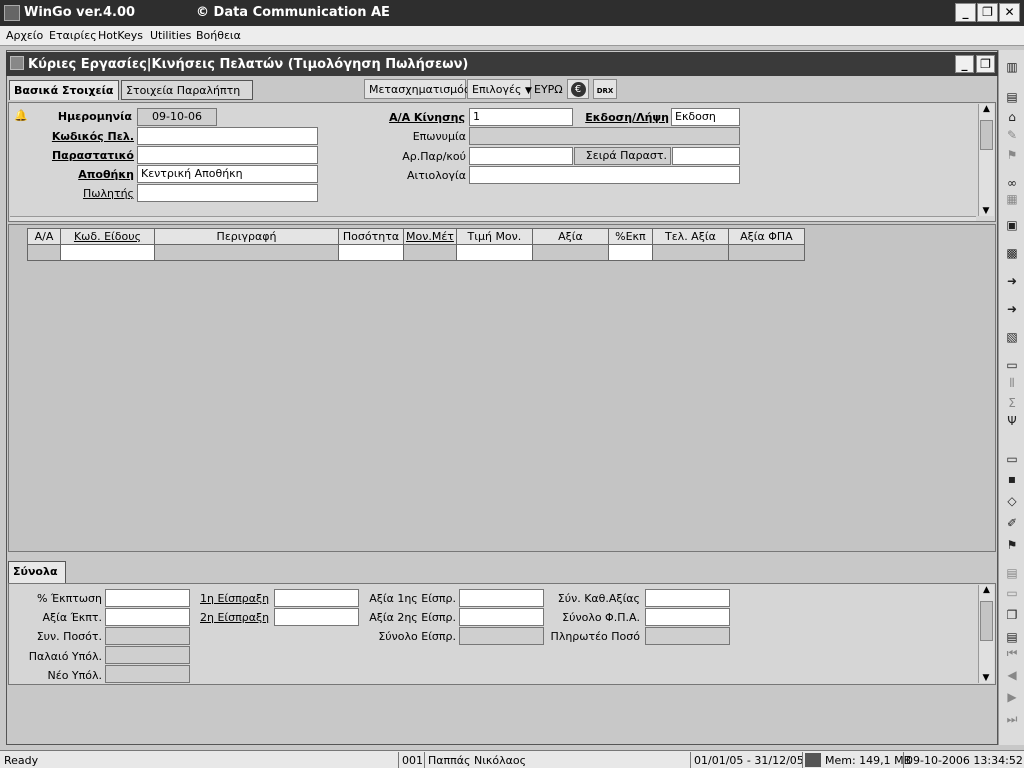  What do you see at coordinates (604, 175) in the screenshot?
I see `reason-field` at bounding box center [604, 175].